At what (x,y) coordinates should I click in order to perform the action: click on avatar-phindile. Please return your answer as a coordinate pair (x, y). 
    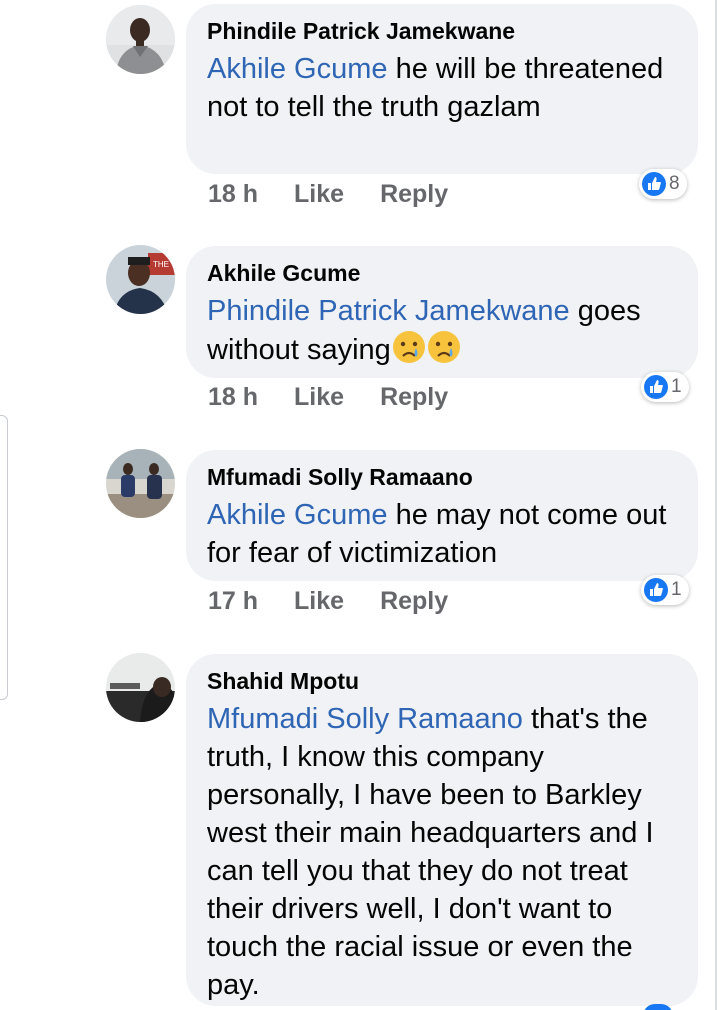
    Looking at the image, I should click on (140, 39).